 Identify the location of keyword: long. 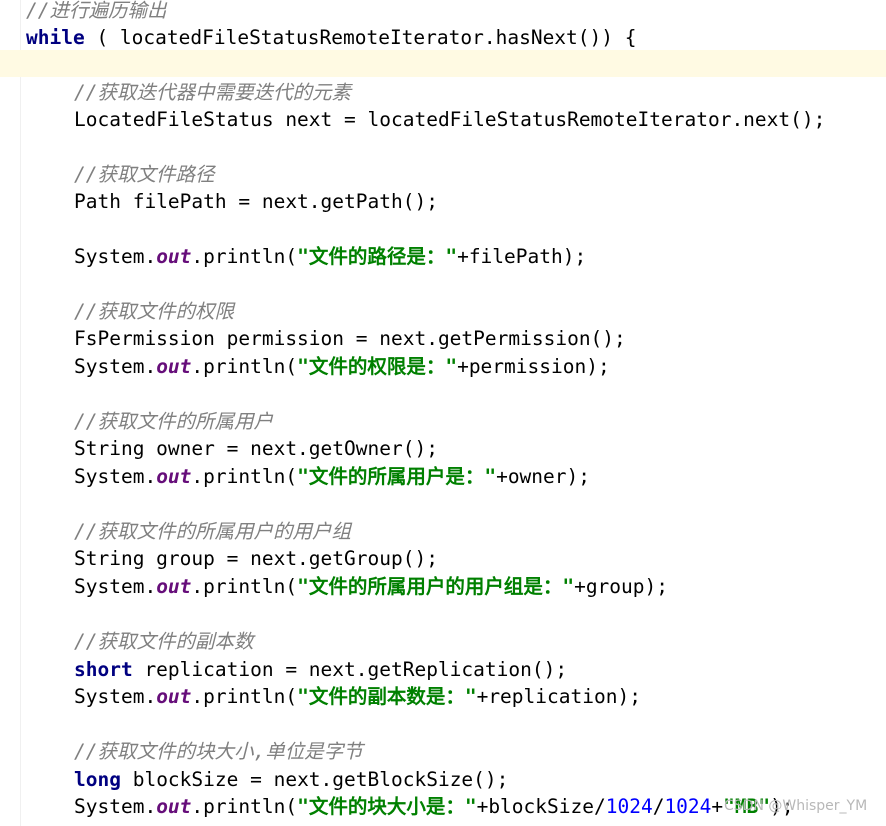
(97, 779).